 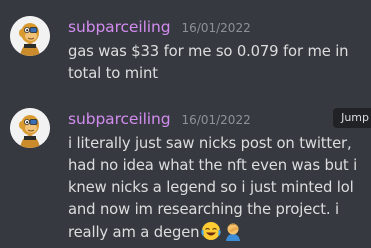 I want to click on jump-button: Jump, so click(x=352, y=118).